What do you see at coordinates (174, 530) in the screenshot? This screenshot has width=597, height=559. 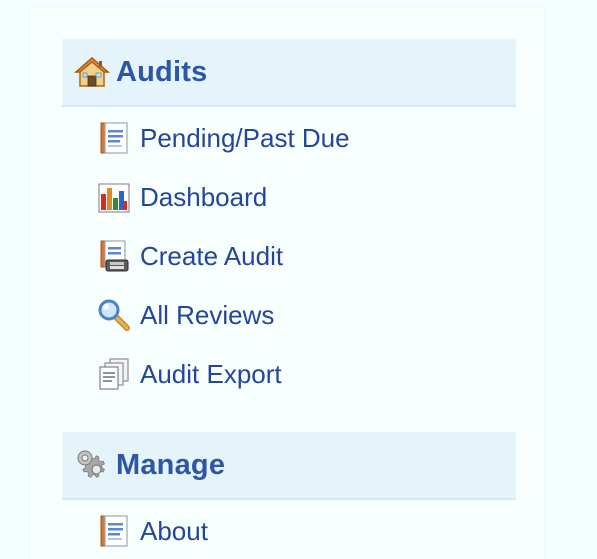 I see `menu-item-label: About` at bounding box center [174, 530].